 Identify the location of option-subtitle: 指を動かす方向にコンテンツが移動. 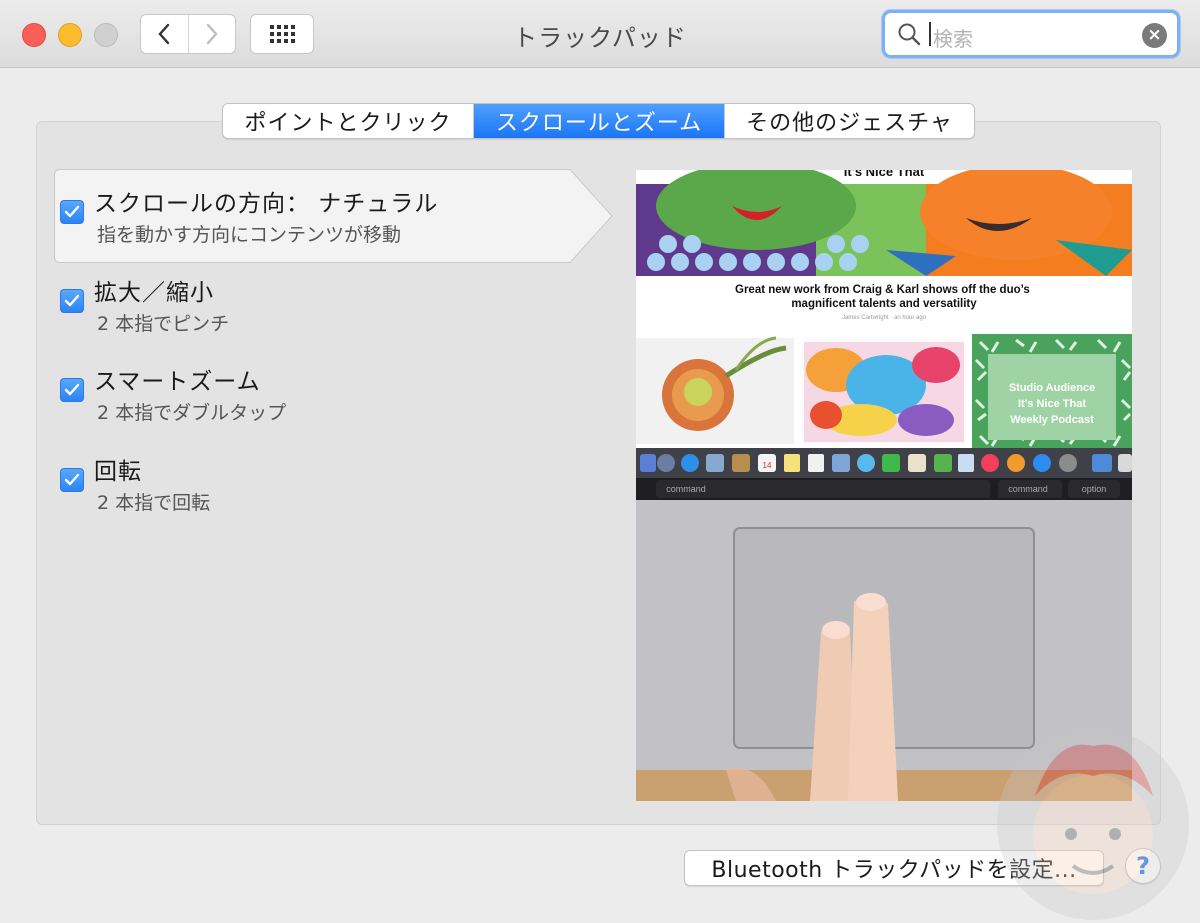
(249, 235).